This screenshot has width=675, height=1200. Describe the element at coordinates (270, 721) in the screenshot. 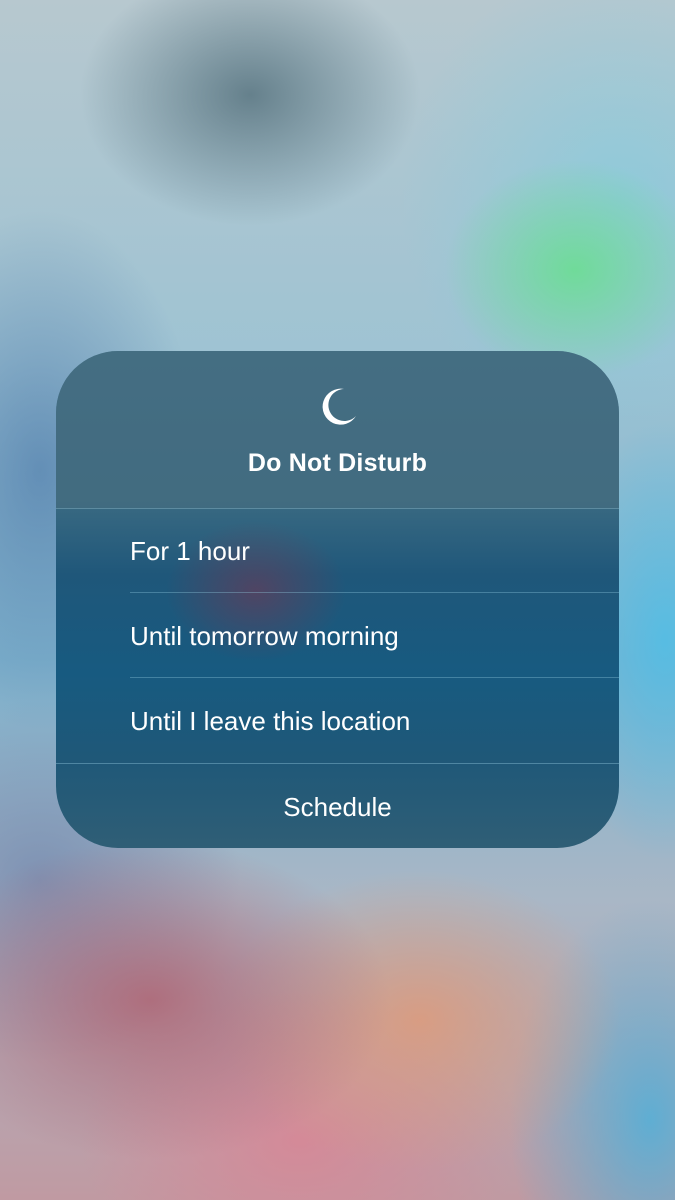

I see `option-label: Until I leave this location` at that location.